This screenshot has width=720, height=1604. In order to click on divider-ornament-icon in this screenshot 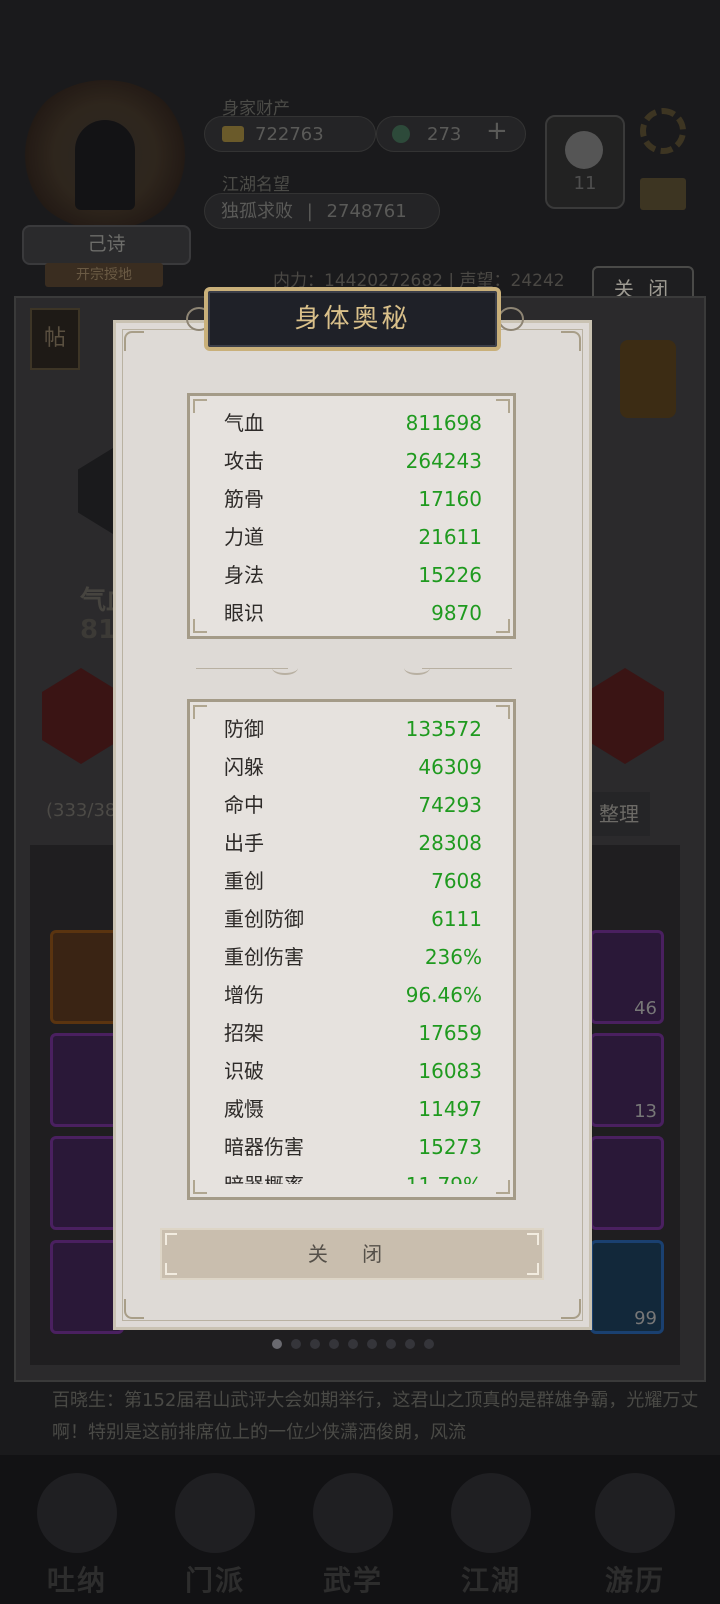, I will do `click(285, 668)`.